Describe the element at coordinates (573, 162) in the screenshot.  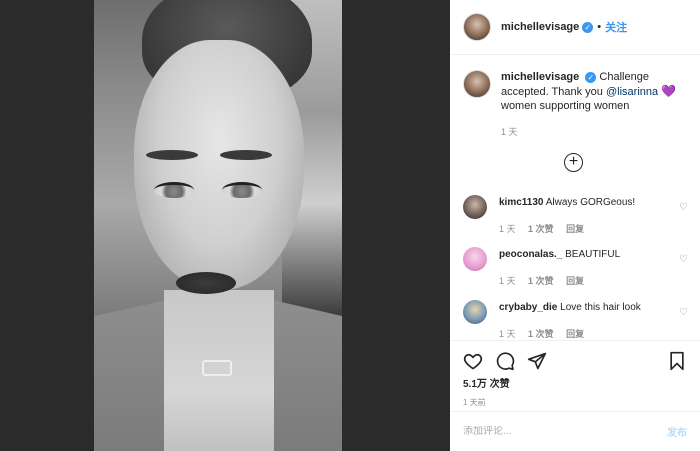
I see `plus-circle-icon: +` at that location.